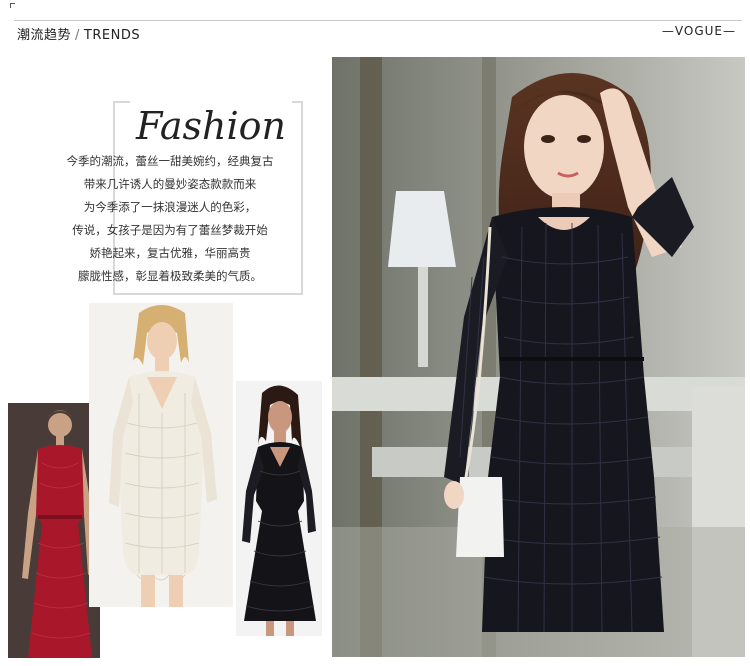  Describe the element at coordinates (161, 455) in the screenshot. I see `white-lace-dress-photo` at that location.